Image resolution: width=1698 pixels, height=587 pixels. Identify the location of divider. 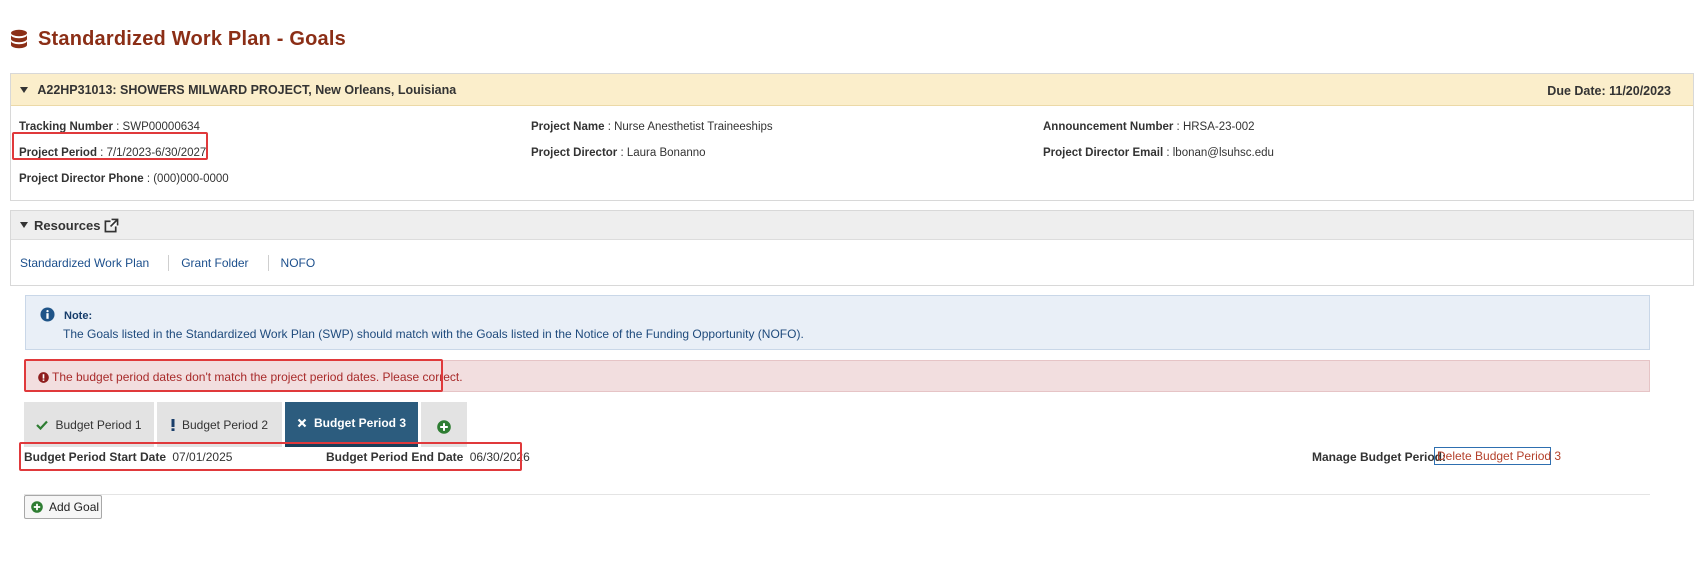
(837, 494).